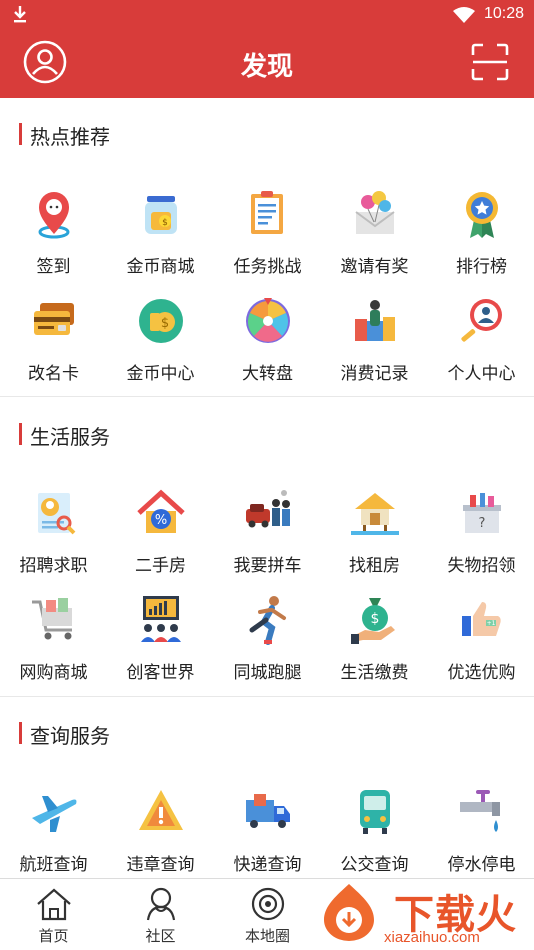 This screenshot has width=534, height=950. What do you see at coordinates (267, 865) in the screenshot?
I see `item-label: 快递查询` at bounding box center [267, 865].